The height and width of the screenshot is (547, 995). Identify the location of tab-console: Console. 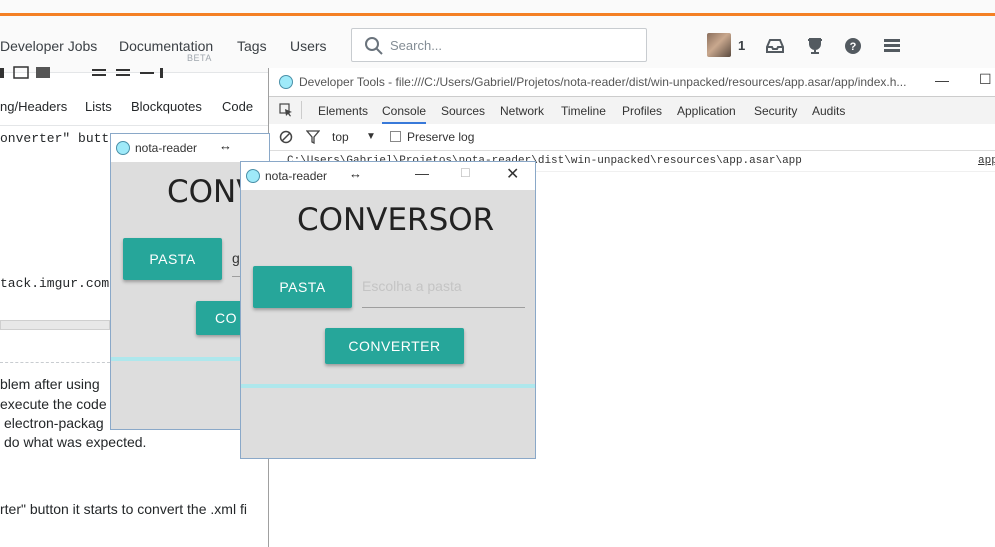
(404, 114).